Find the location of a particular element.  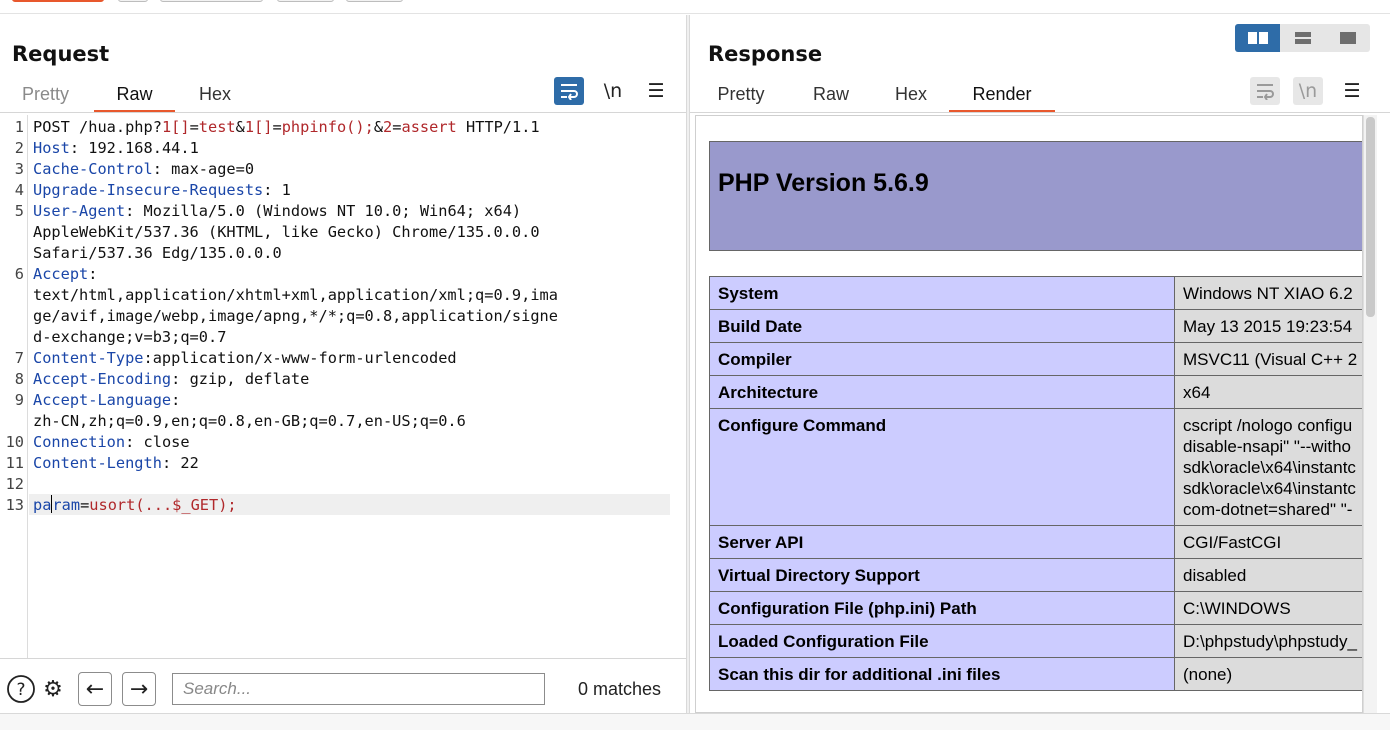

phpinfo-label: Compiler is located at coordinates (942, 359).